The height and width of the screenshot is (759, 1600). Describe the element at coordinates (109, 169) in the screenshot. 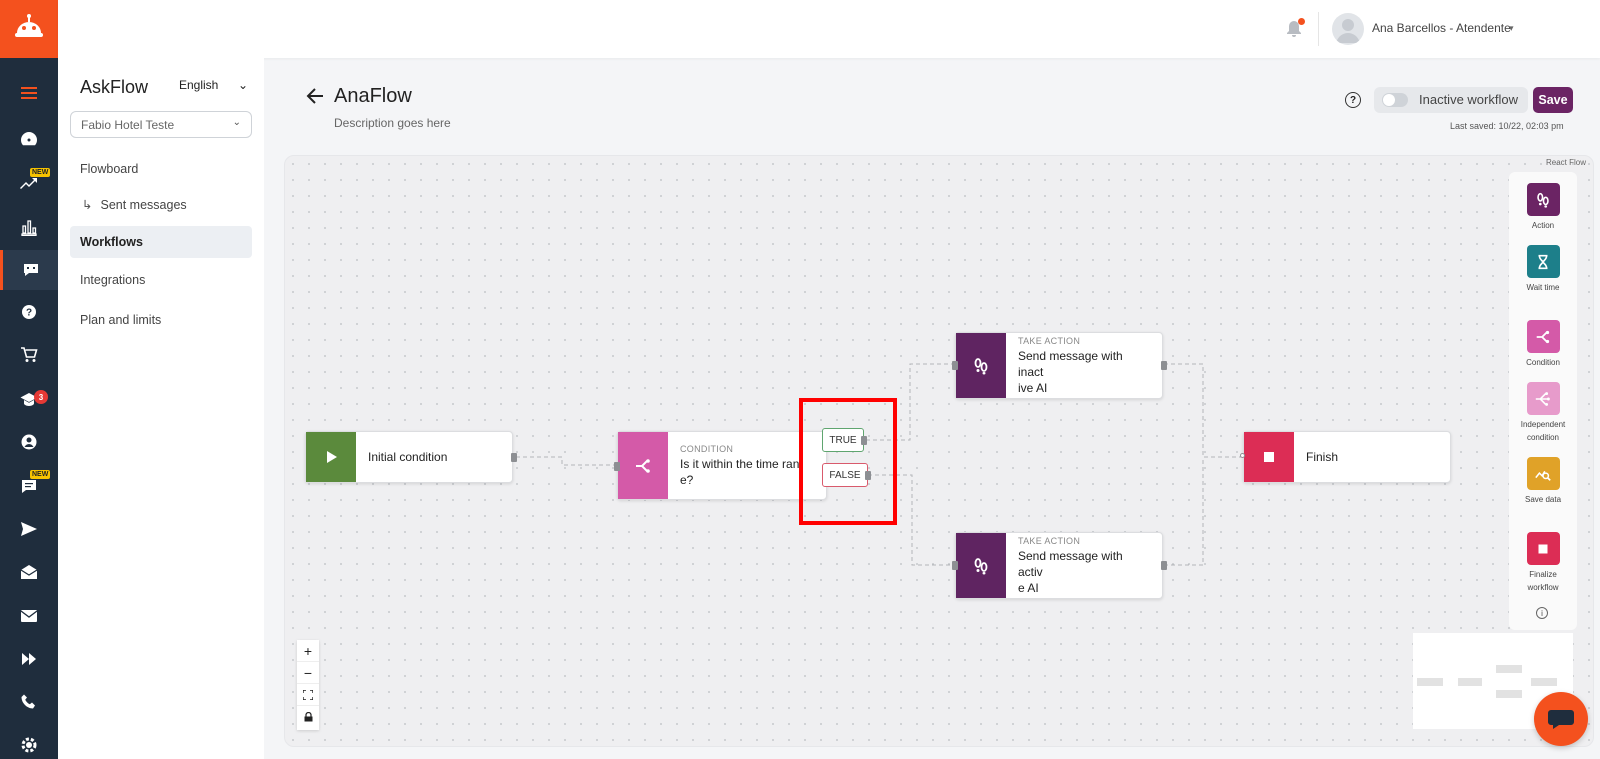

I see `sidebar-item-label: Flowboard` at that location.